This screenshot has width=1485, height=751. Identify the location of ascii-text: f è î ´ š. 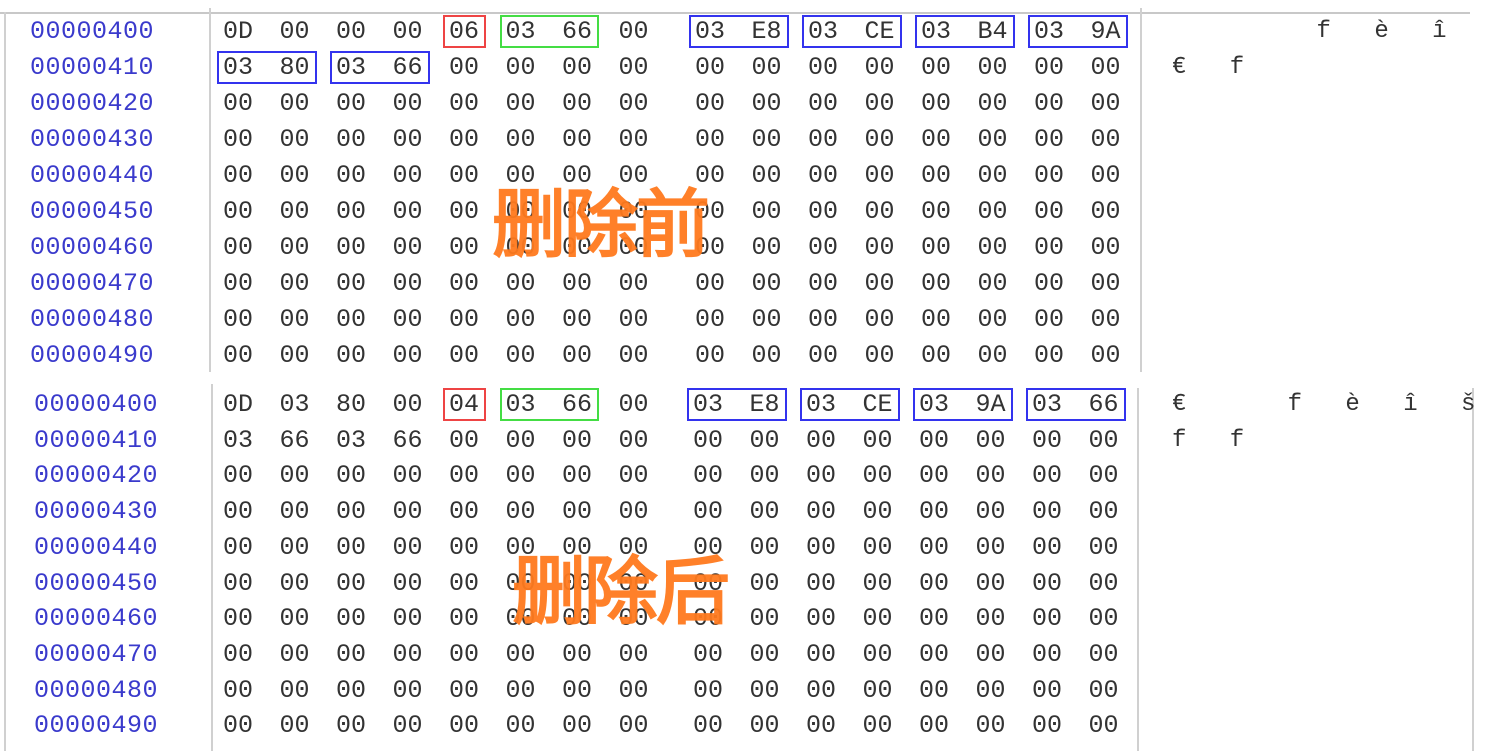
(1328, 32).